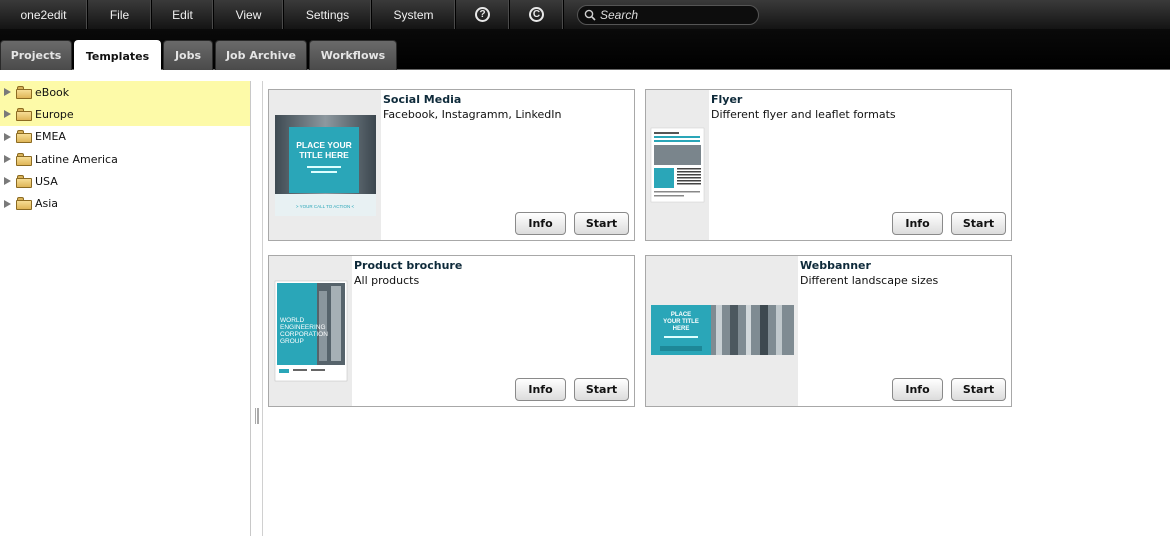 This screenshot has width=1170, height=536. What do you see at coordinates (472, 114) in the screenshot?
I see `template-description: Facebook, Instagramm, LinkedIn` at bounding box center [472, 114].